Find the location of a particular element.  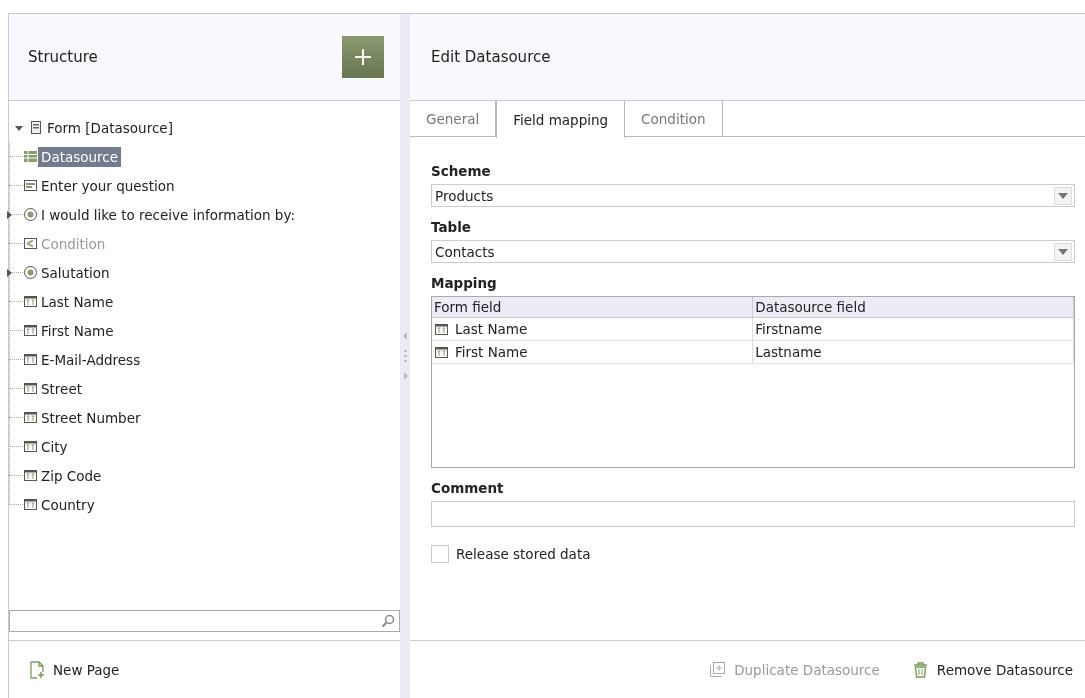

tree-item: Form [Datasource] is located at coordinates (110, 127).